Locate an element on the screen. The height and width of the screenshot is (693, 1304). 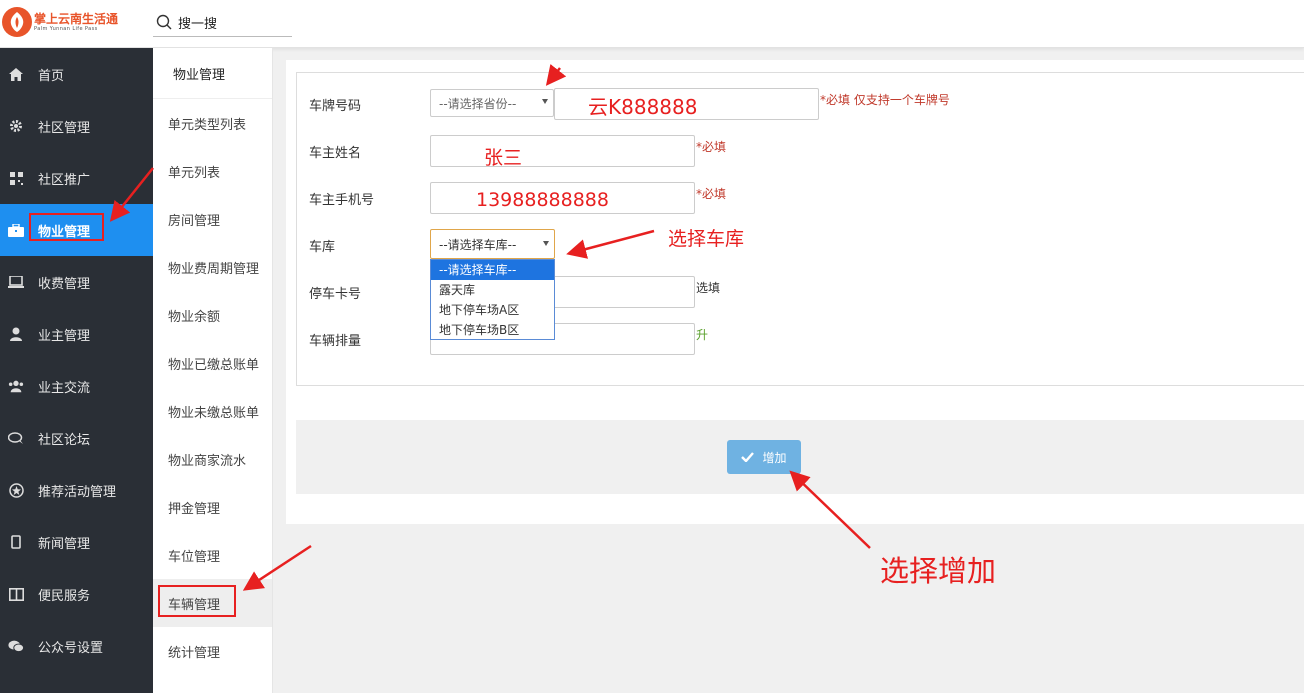
displacement-hint: 升 is located at coordinates (702, 335).